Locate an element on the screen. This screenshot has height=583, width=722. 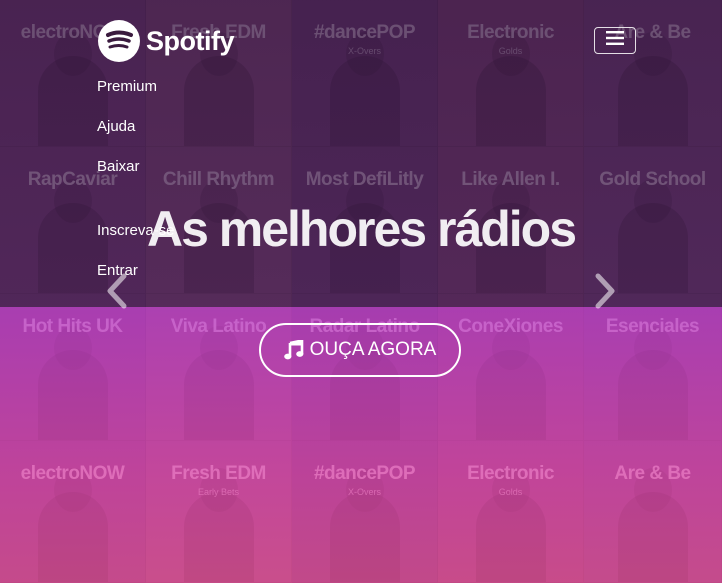
menu-toggle-button is located at coordinates (615, 40).